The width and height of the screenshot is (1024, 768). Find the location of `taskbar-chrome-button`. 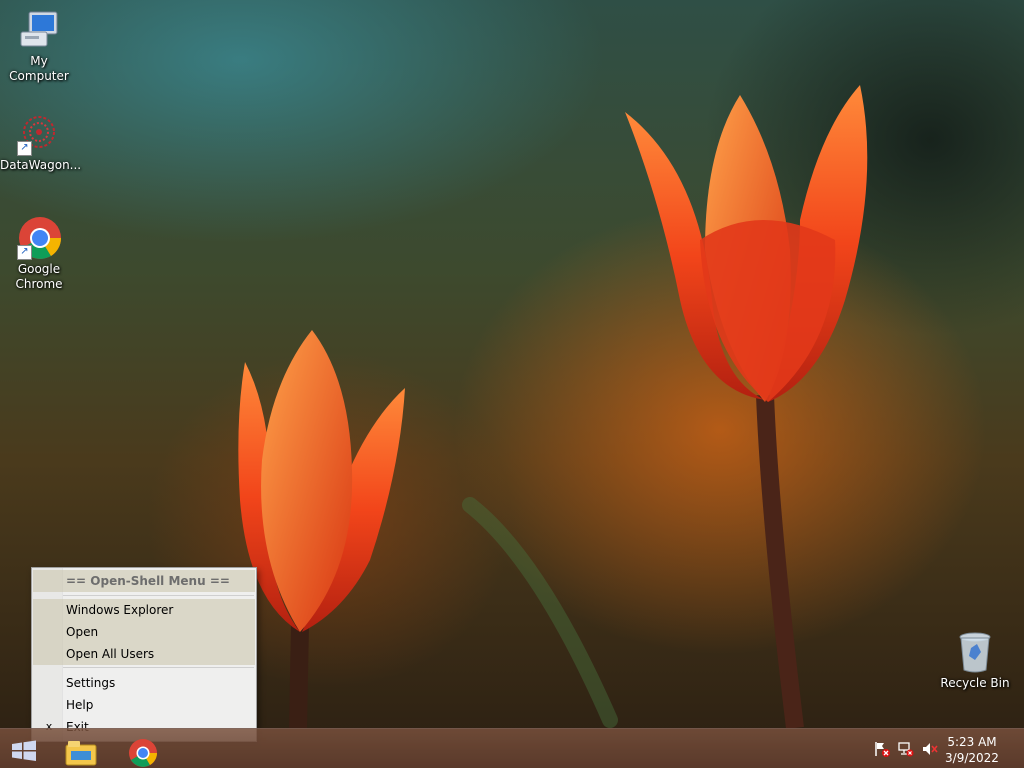

taskbar-chrome-button is located at coordinates (143, 750).